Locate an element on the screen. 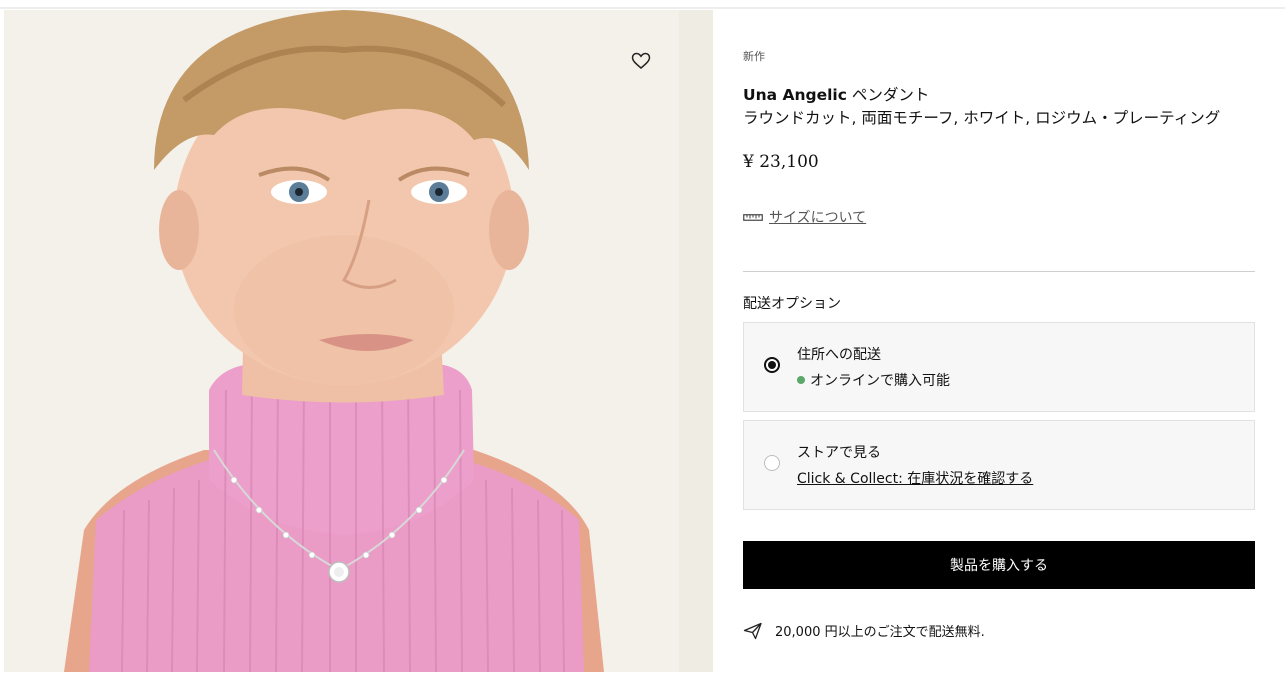 Image resolution: width=1285 pixels, height=682 pixels. product-title: Una Angelic ペンダント is located at coordinates (836, 94).